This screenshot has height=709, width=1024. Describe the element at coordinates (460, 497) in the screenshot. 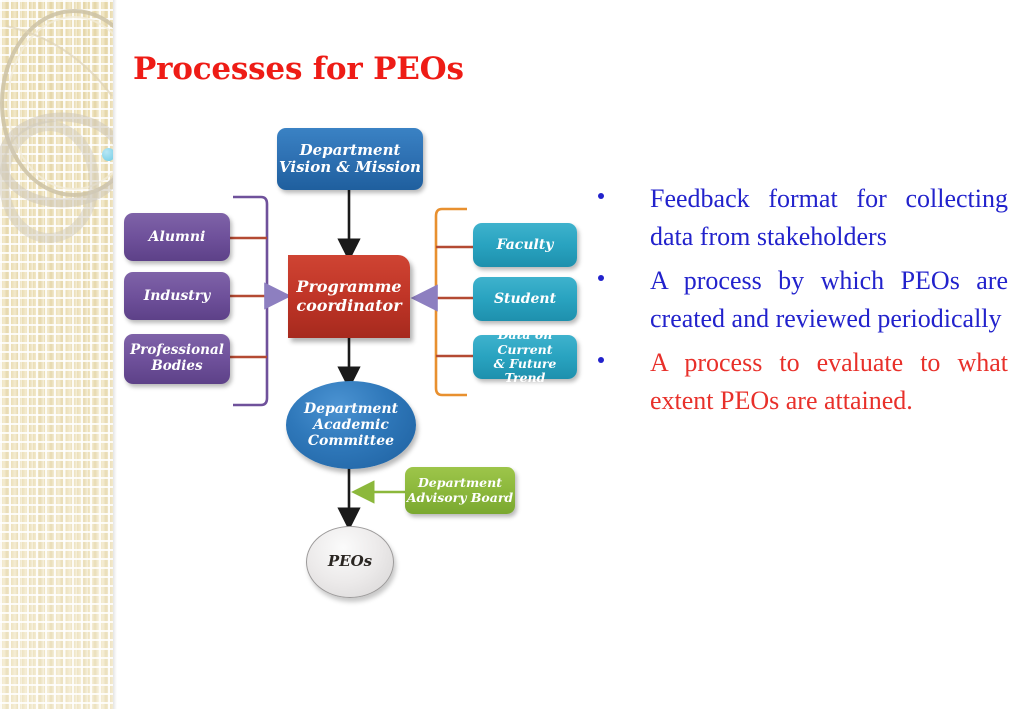

I see `node-line-2: Advisory Board` at that location.